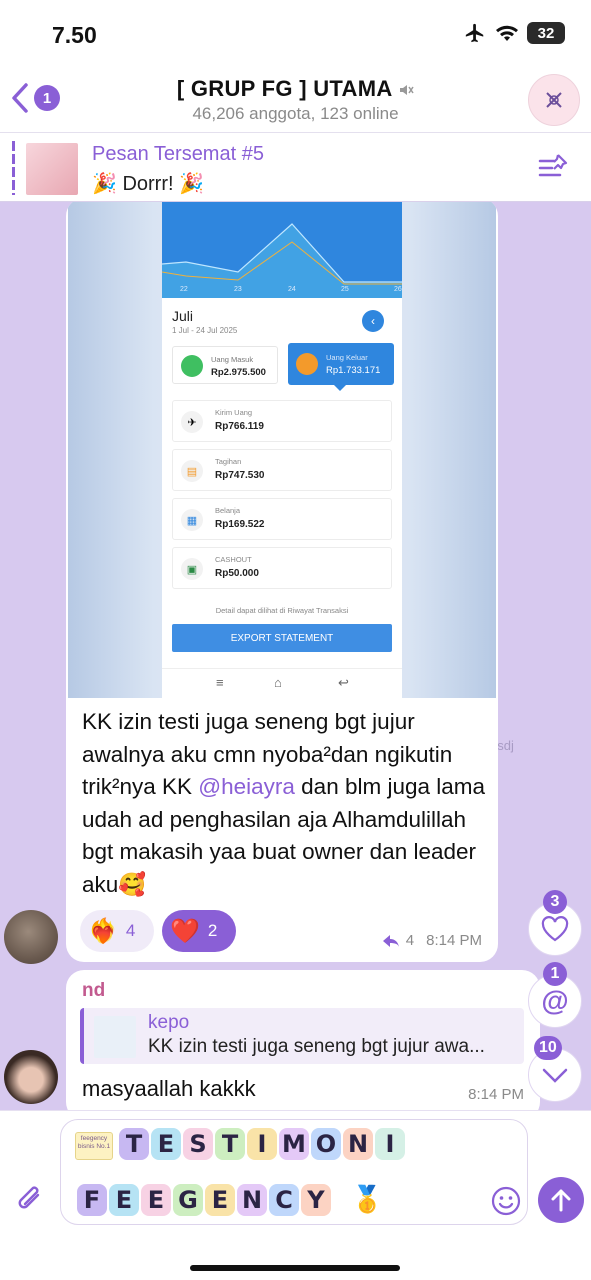 This screenshot has width=591, height=1280. What do you see at coordinates (246, 786) in the screenshot?
I see `mention-link: @heiayra` at bounding box center [246, 786].